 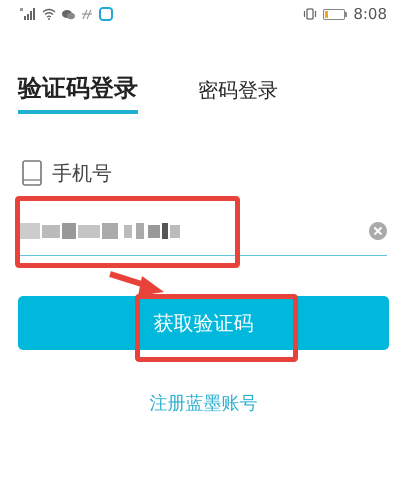 What do you see at coordinates (106, 14) in the screenshot?
I see `app-icon` at bounding box center [106, 14].